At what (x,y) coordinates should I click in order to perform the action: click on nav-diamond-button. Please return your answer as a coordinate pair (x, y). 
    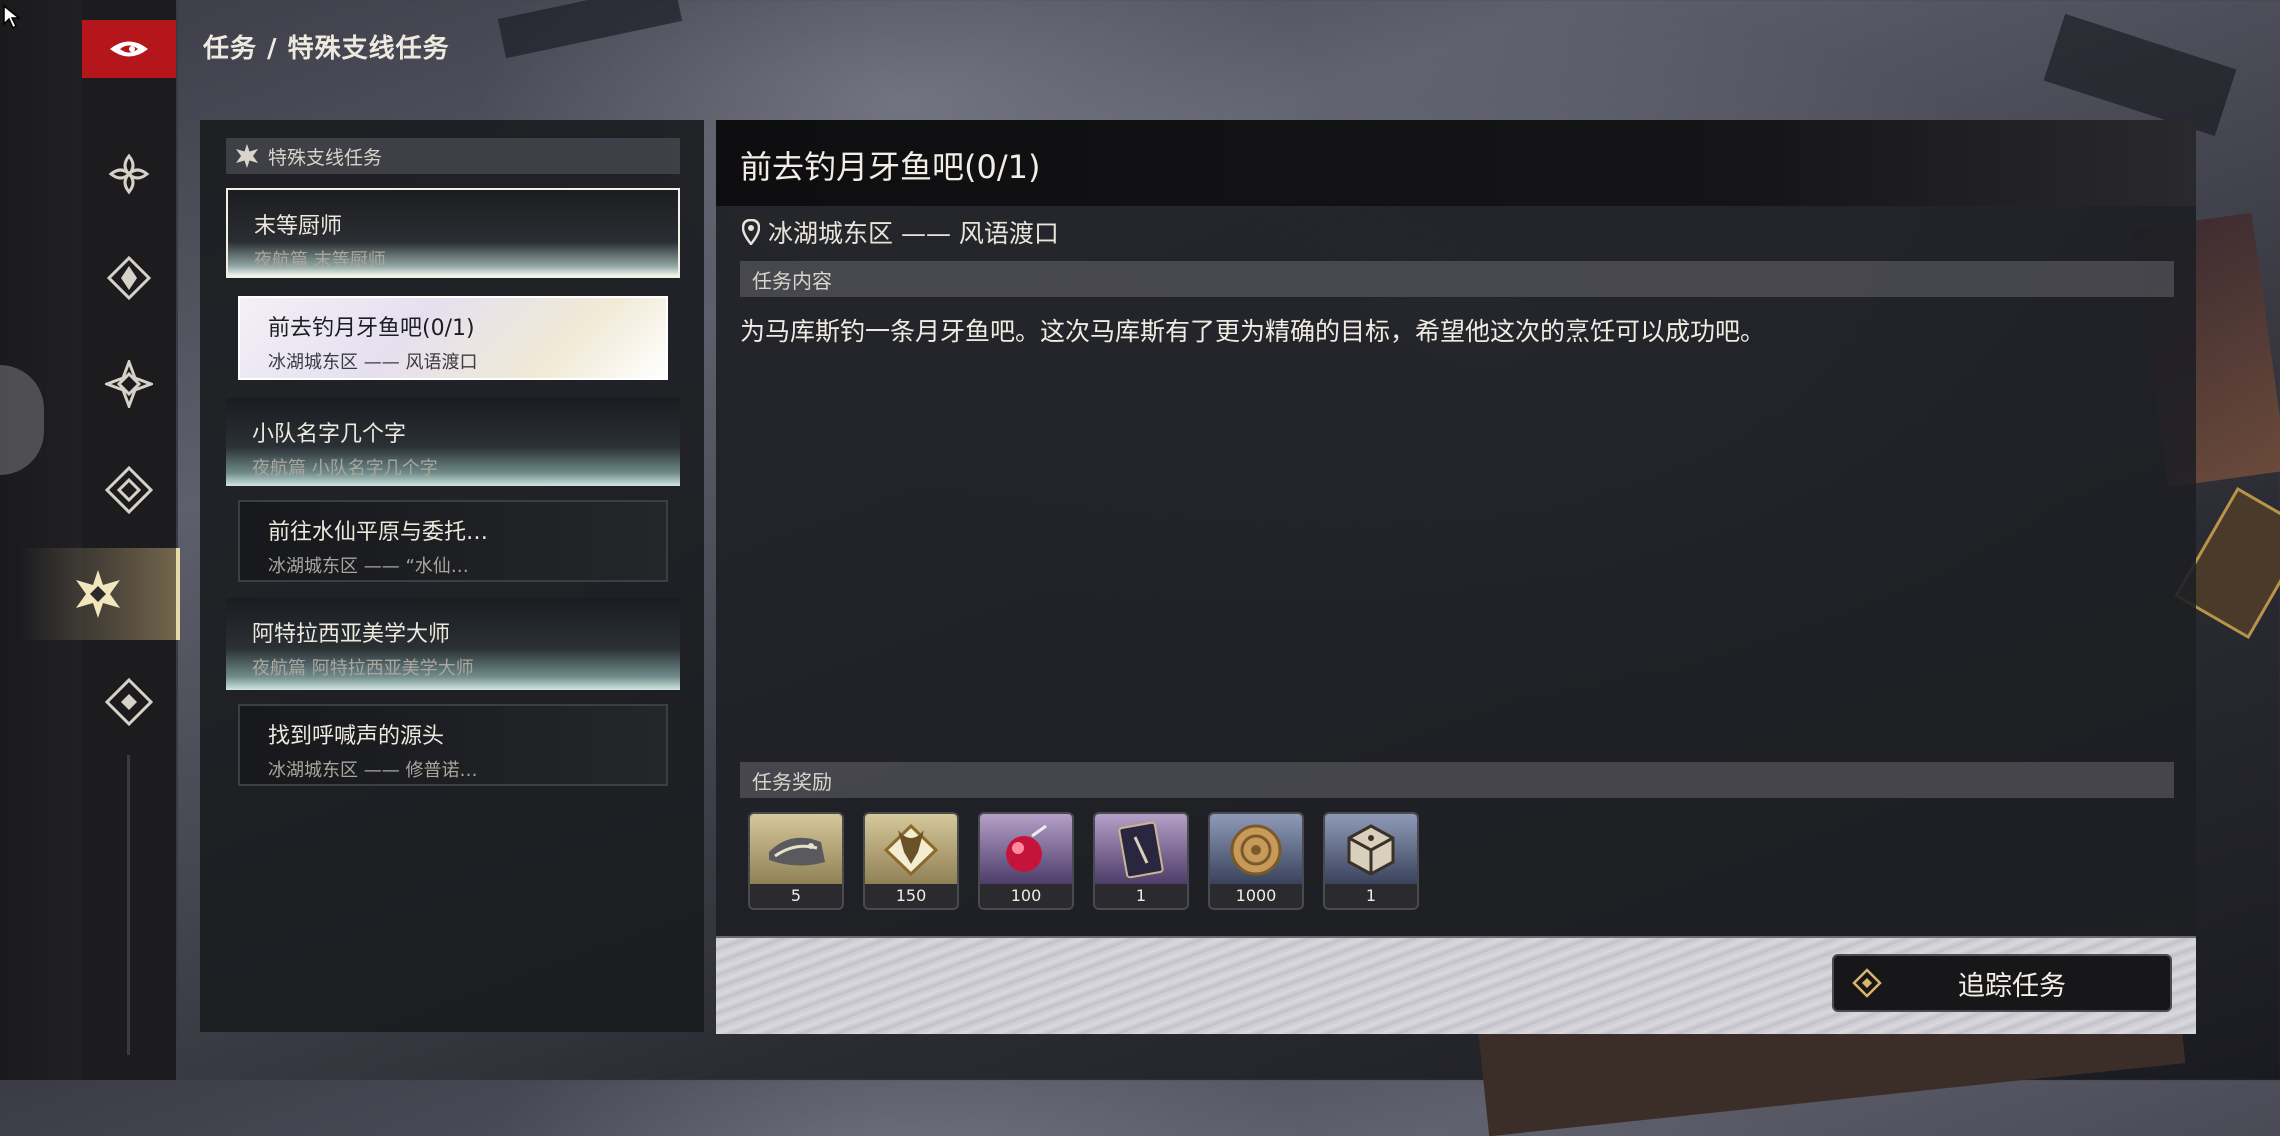
    Looking at the image, I should click on (129, 490).